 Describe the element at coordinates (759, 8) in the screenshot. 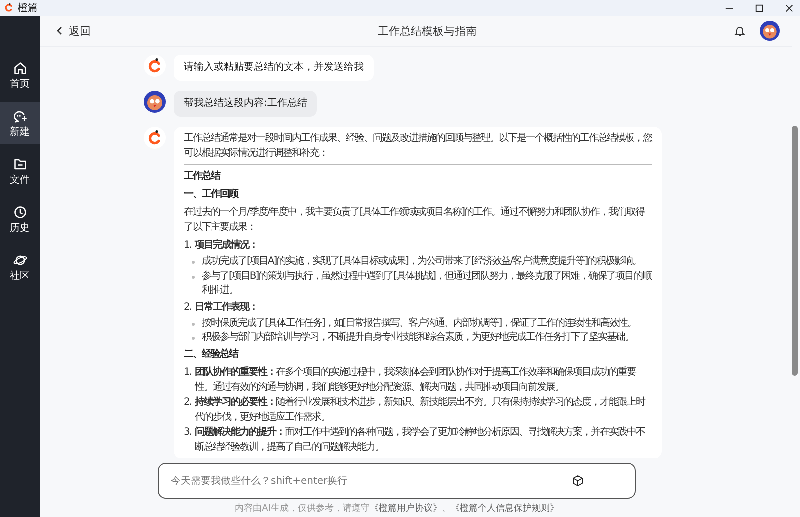

I see `maximize-icon` at that location.